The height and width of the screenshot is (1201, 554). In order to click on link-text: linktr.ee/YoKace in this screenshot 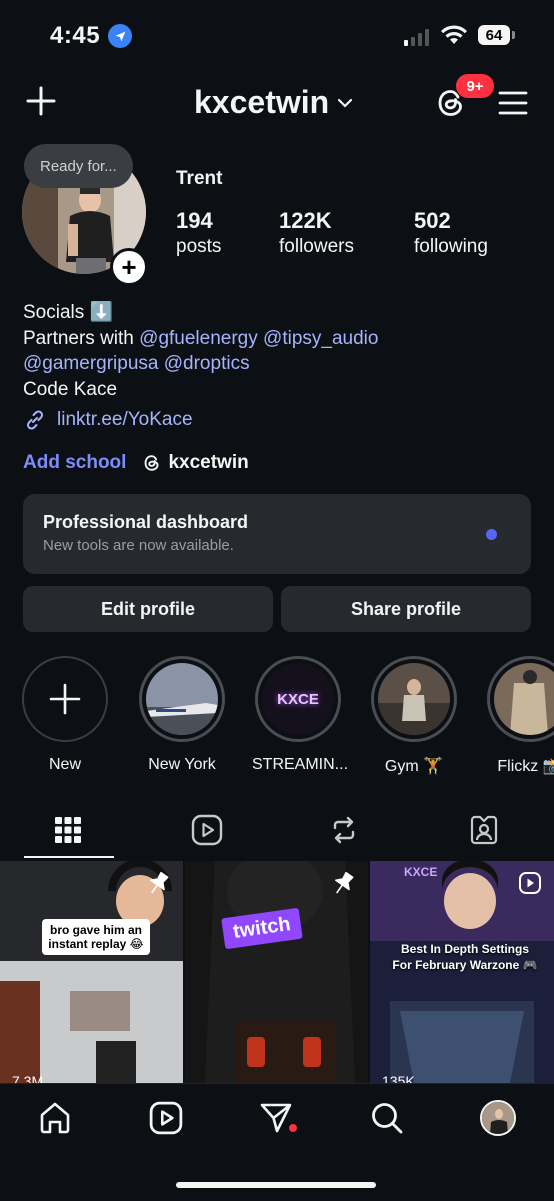, I will do `click(125, 419)`.